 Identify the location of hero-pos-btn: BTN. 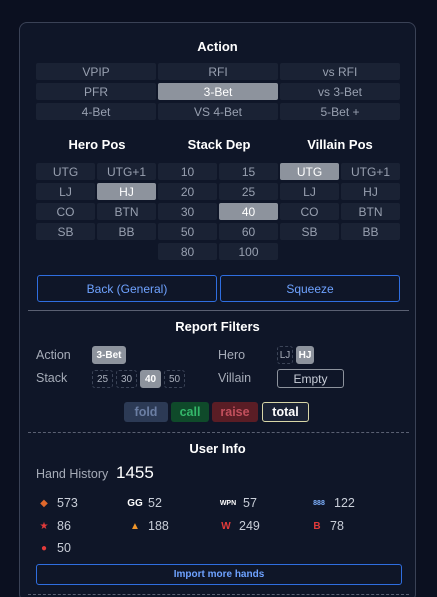
(126, 211).